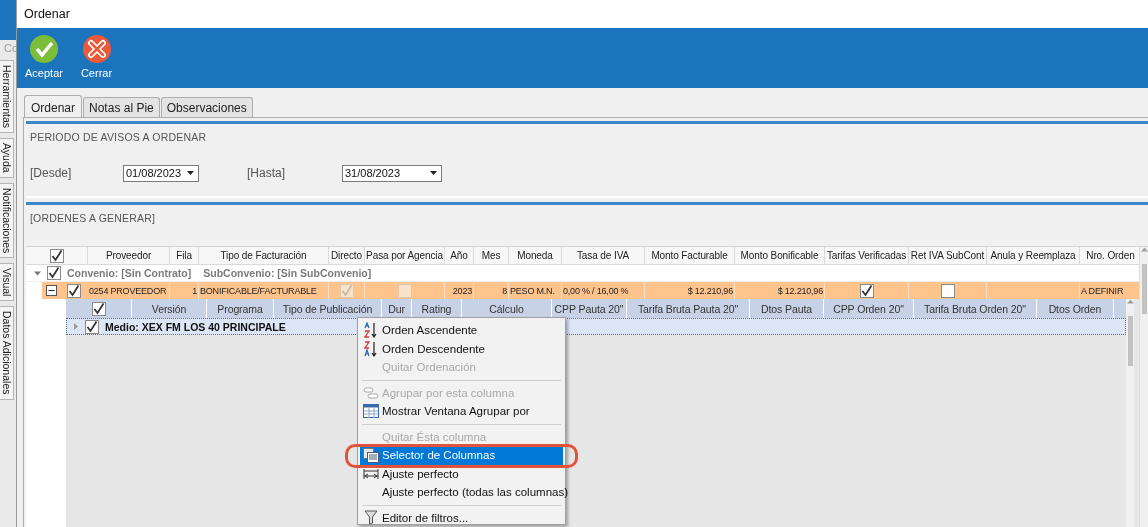 The width and height of the screenshot is (1148, 527). I want to click on date-dropdown: 31/08/2023, so click(392, 173).